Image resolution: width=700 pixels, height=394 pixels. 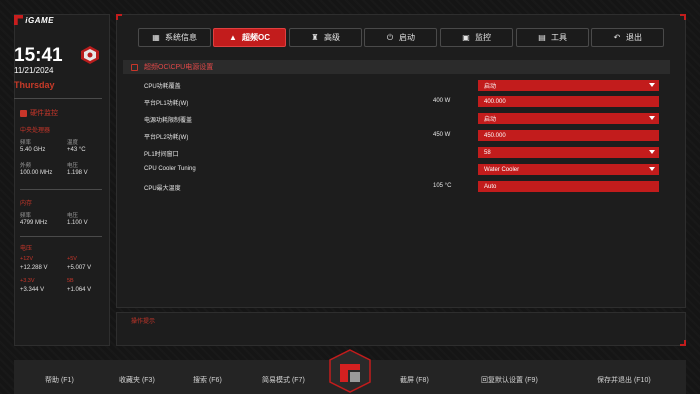 What do you see at coordinates (72, 259) in the screenshot?
I see `v5-label: +5V` at bounding box center [72, 259].